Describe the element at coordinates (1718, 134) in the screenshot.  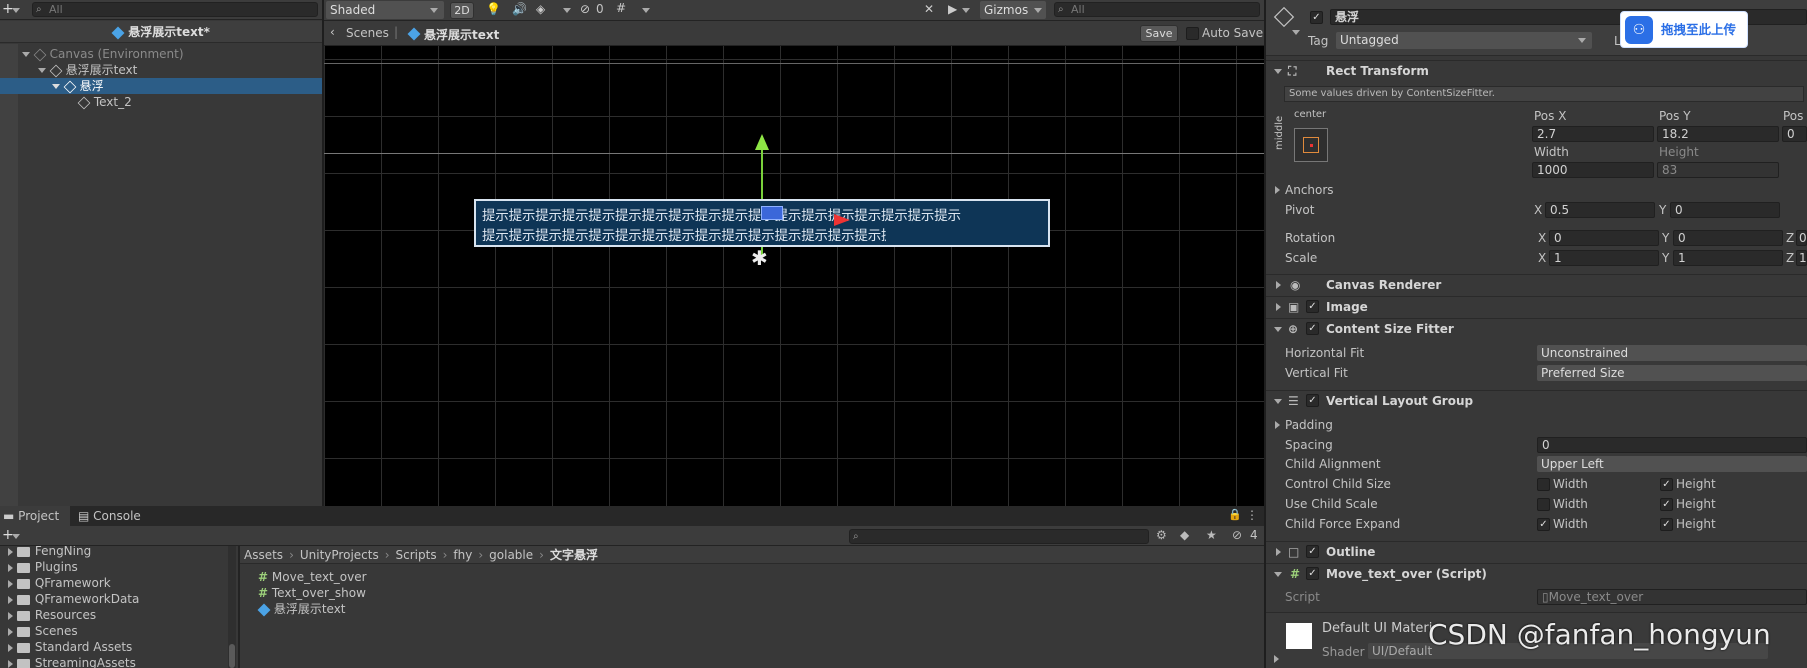
I see `pos-y-field: 18.2` at that location.